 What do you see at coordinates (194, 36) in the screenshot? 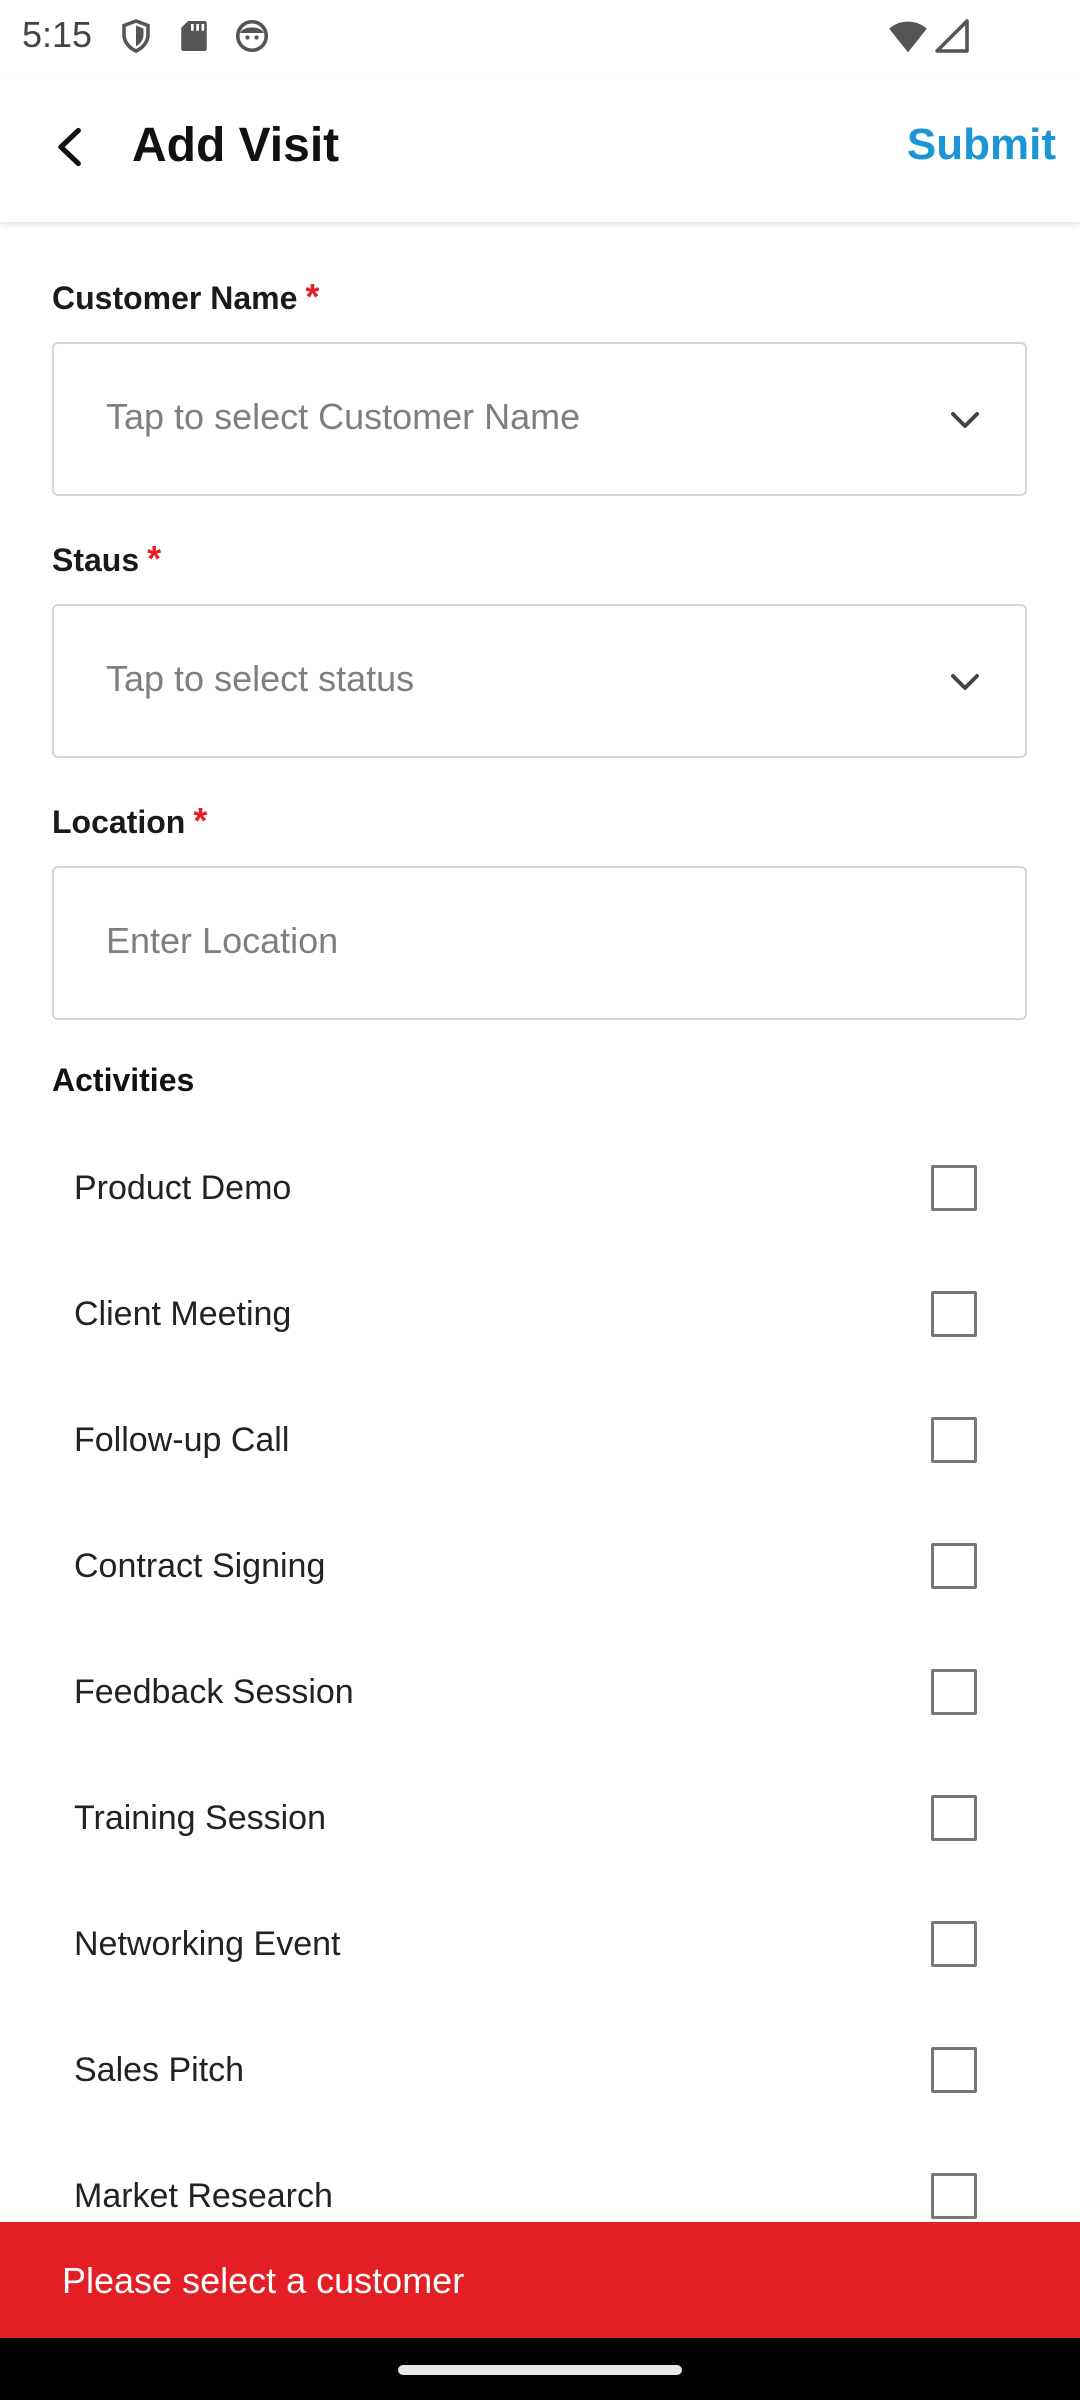
I see `sd-card-icon` at bounding box center [194, 36].